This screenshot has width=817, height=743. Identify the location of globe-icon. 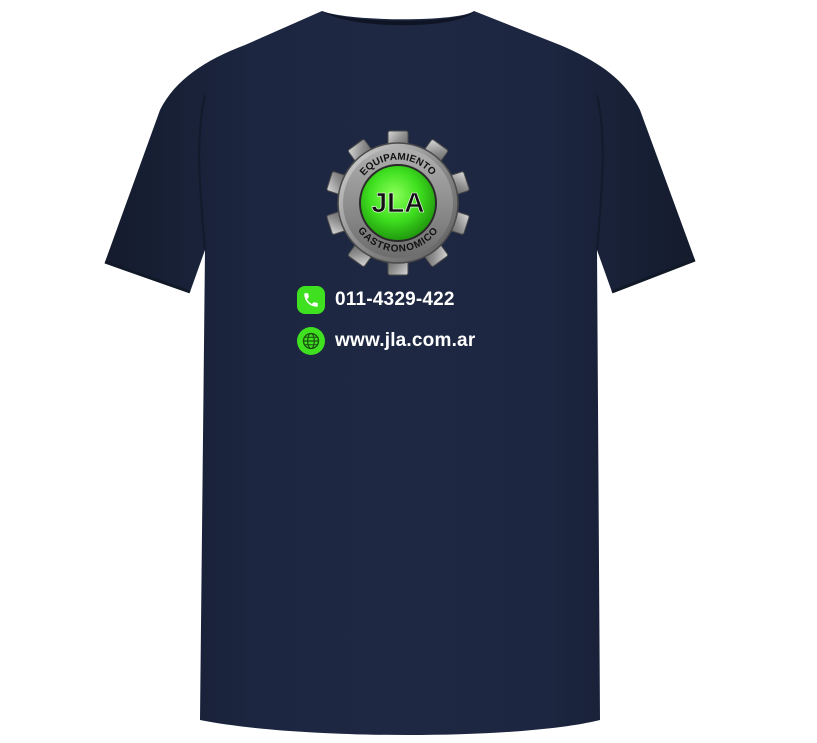
(311, 341).